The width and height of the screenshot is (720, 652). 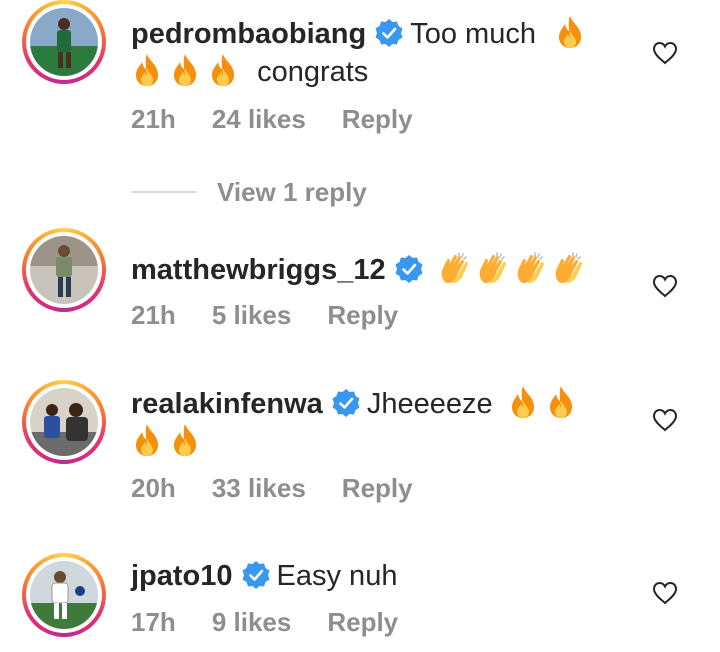 What do you see at coordinates (313, 72) in the screenshot?
I see `comment-body-continued: congrats` at bounding box center [313, 72].